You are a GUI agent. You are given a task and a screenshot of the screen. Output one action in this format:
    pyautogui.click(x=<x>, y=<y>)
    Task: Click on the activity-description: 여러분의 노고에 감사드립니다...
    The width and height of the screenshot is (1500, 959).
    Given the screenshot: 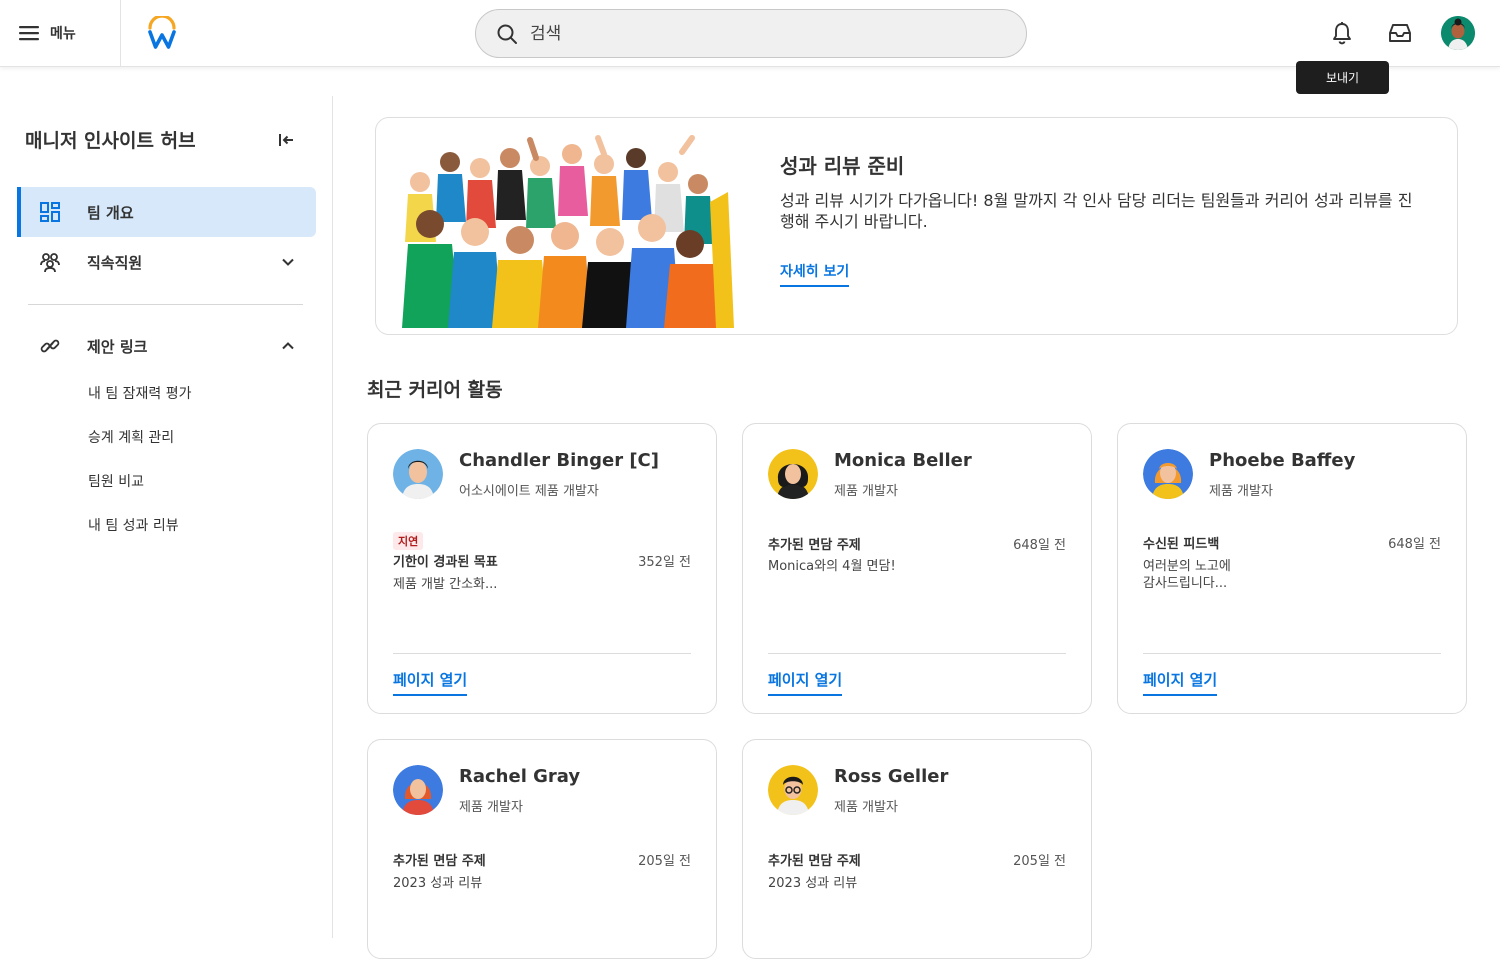 What is the action you would take?
    pyautogui.click(x=1187, y=575)
    